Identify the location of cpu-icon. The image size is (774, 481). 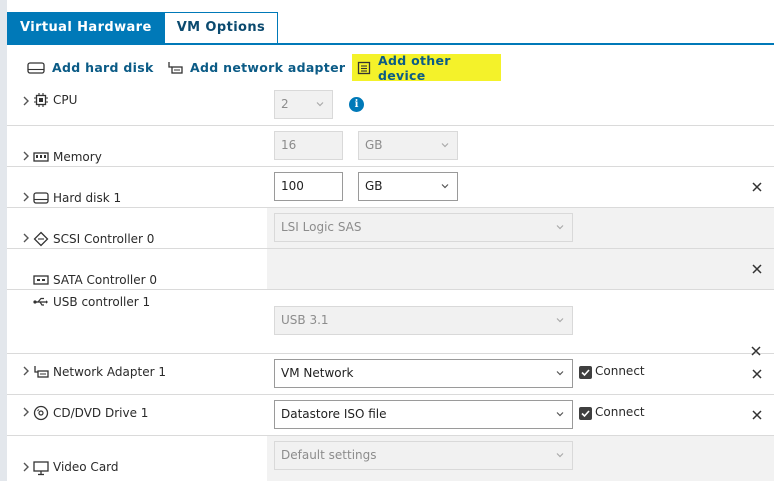
(41, 100).